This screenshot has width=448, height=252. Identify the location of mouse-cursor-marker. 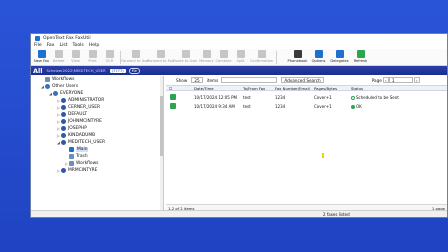
(323, 155).